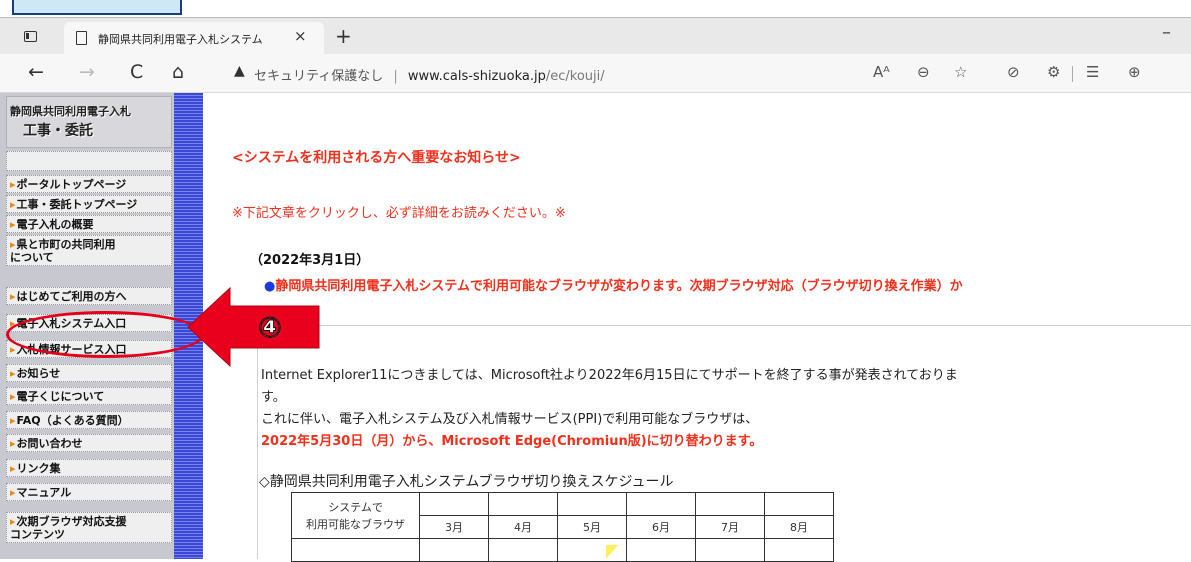 This screenshot has height=562, width=1191. Describe the element at coordinates (35, 373) in the screenshot. I see `sidebar-item-label: お知らせ` at that location.